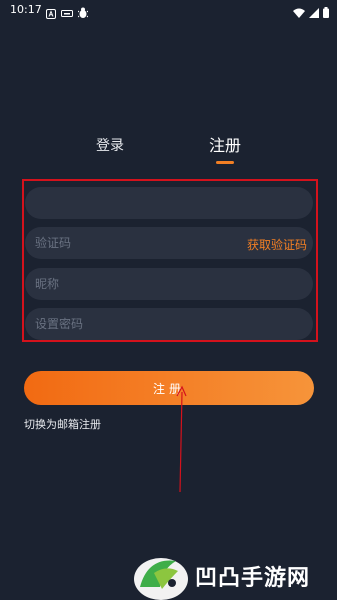 The image size is (337, 600). I want to click on a-icon, so click(51, 13).